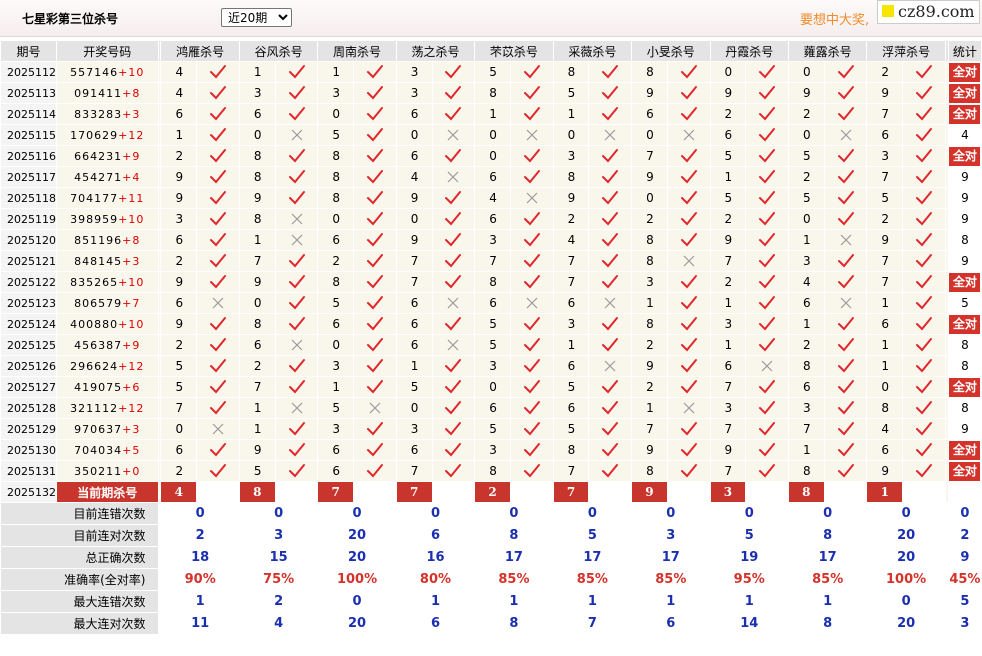 This screenshot has width=982, height=656. Describe the element at coordinates (357, 535) in the screenshot. I see `stats-value: 20` at that location.